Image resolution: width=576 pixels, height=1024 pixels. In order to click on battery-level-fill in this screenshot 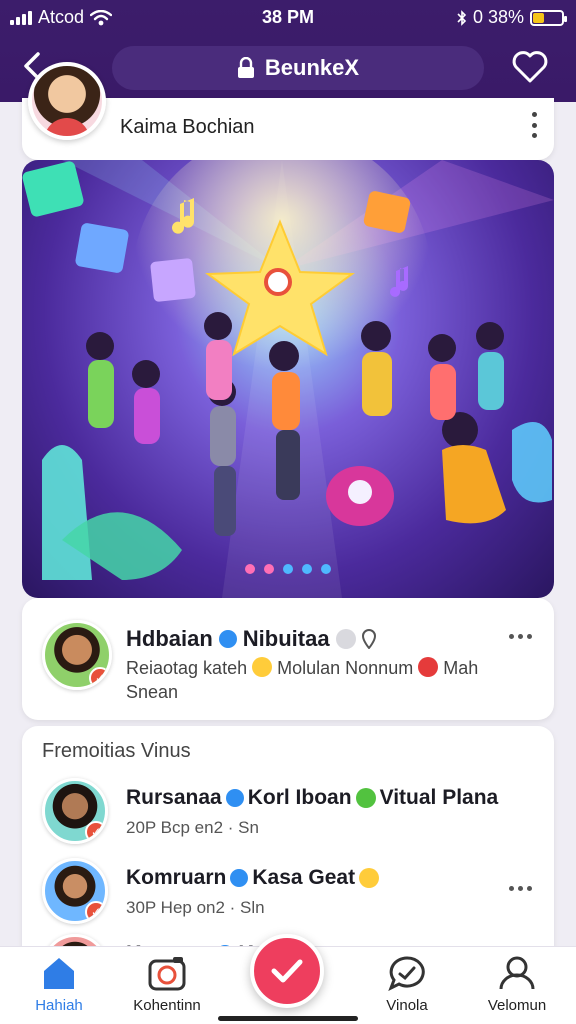, I will do `click(538, 17)`.